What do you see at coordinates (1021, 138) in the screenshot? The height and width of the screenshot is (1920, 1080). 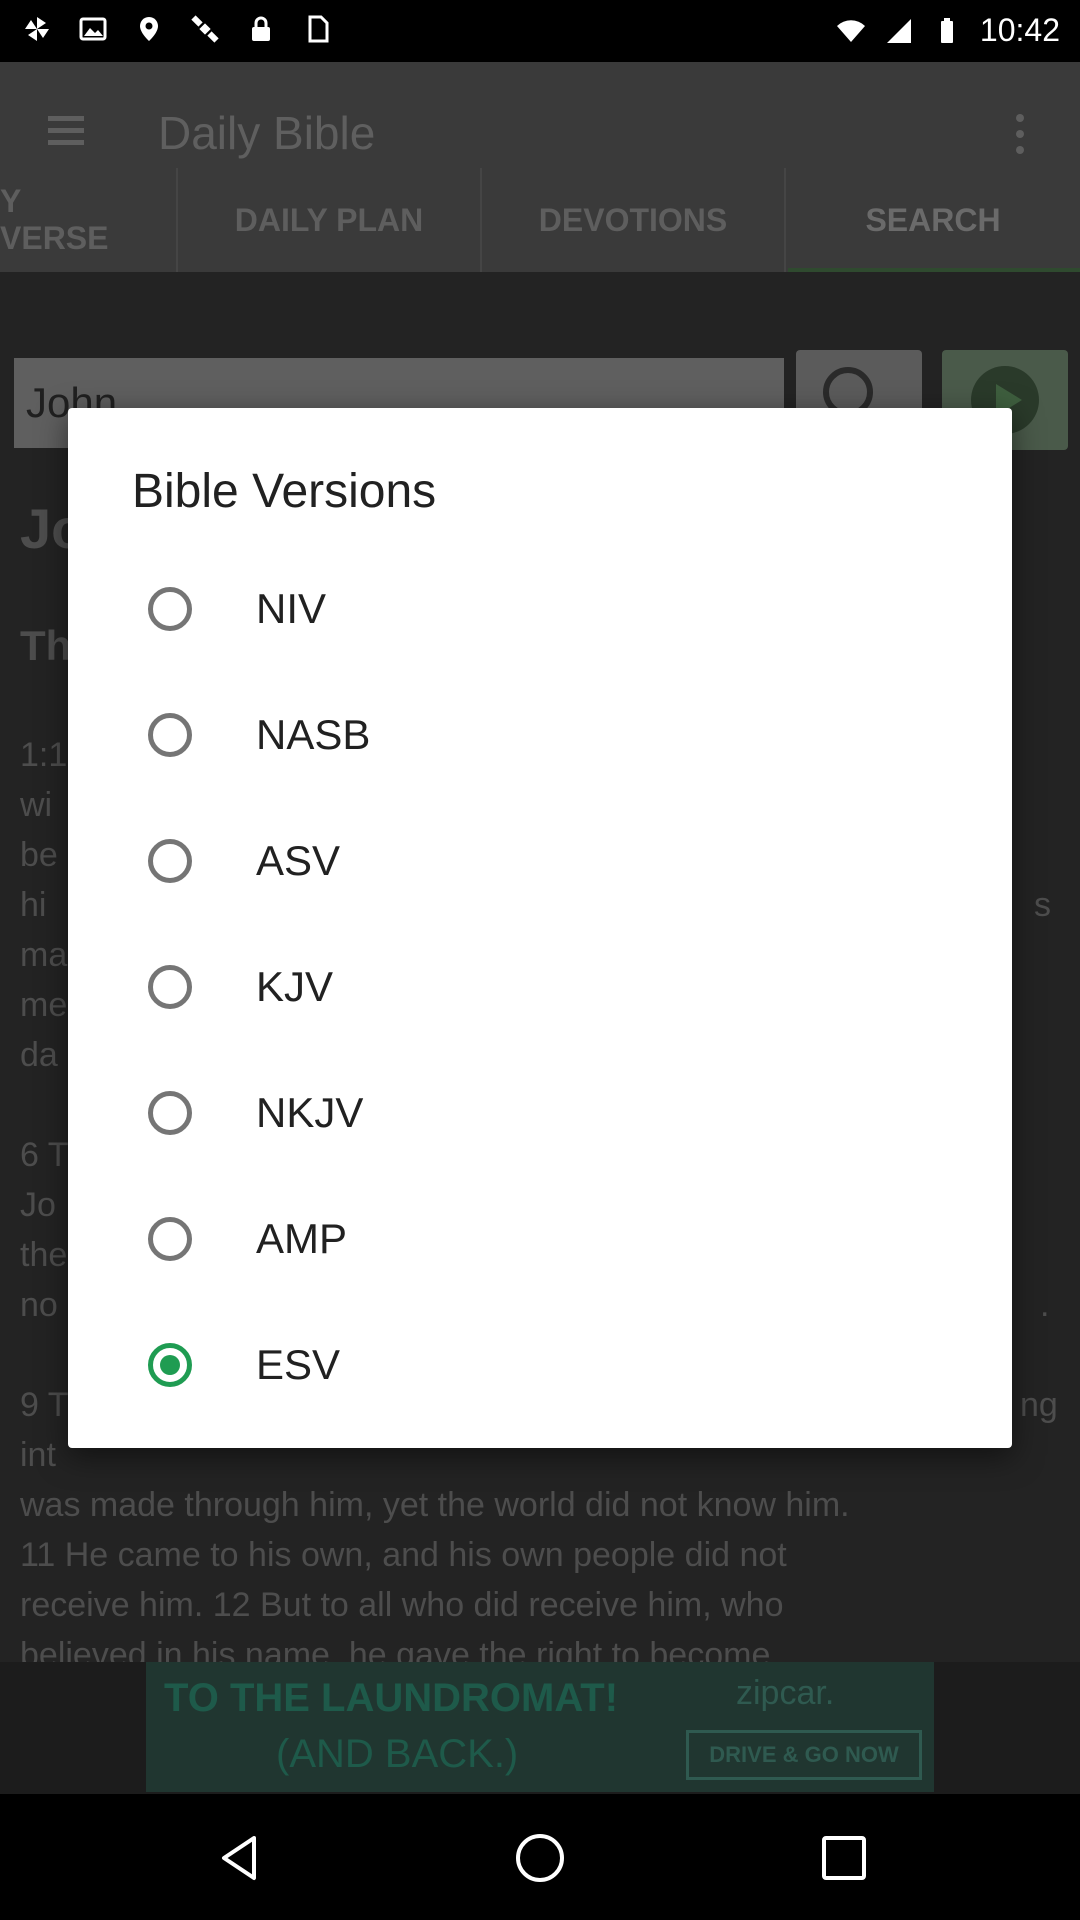 I see `overflow-menu-icon` at bounding box center [1021, 138].